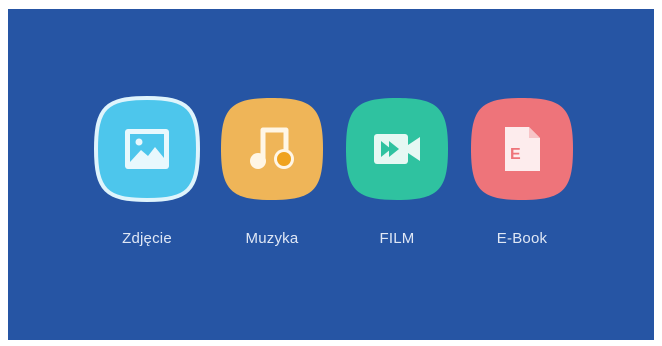 The image size is (662, 346). What do you see at coordinates (522, 238) in the screenshot?
I see `tile-label-ebook: E-Book` at bounding box center [522, 238].